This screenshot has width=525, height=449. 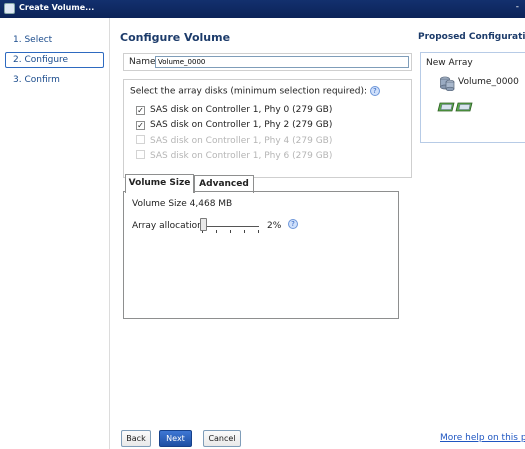 I want to click on title-bar: Create Volume... -, so click(x=262, y=9).